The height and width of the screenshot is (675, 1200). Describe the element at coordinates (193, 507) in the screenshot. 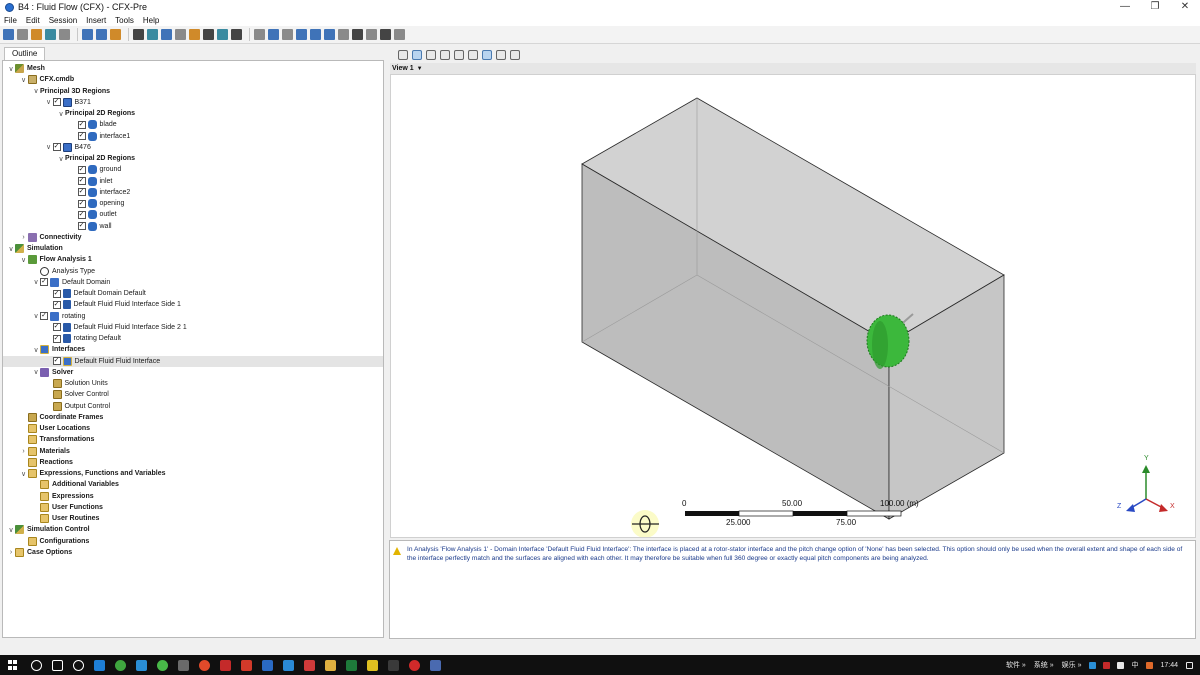

I see `tree-item: User Functions` at that location.